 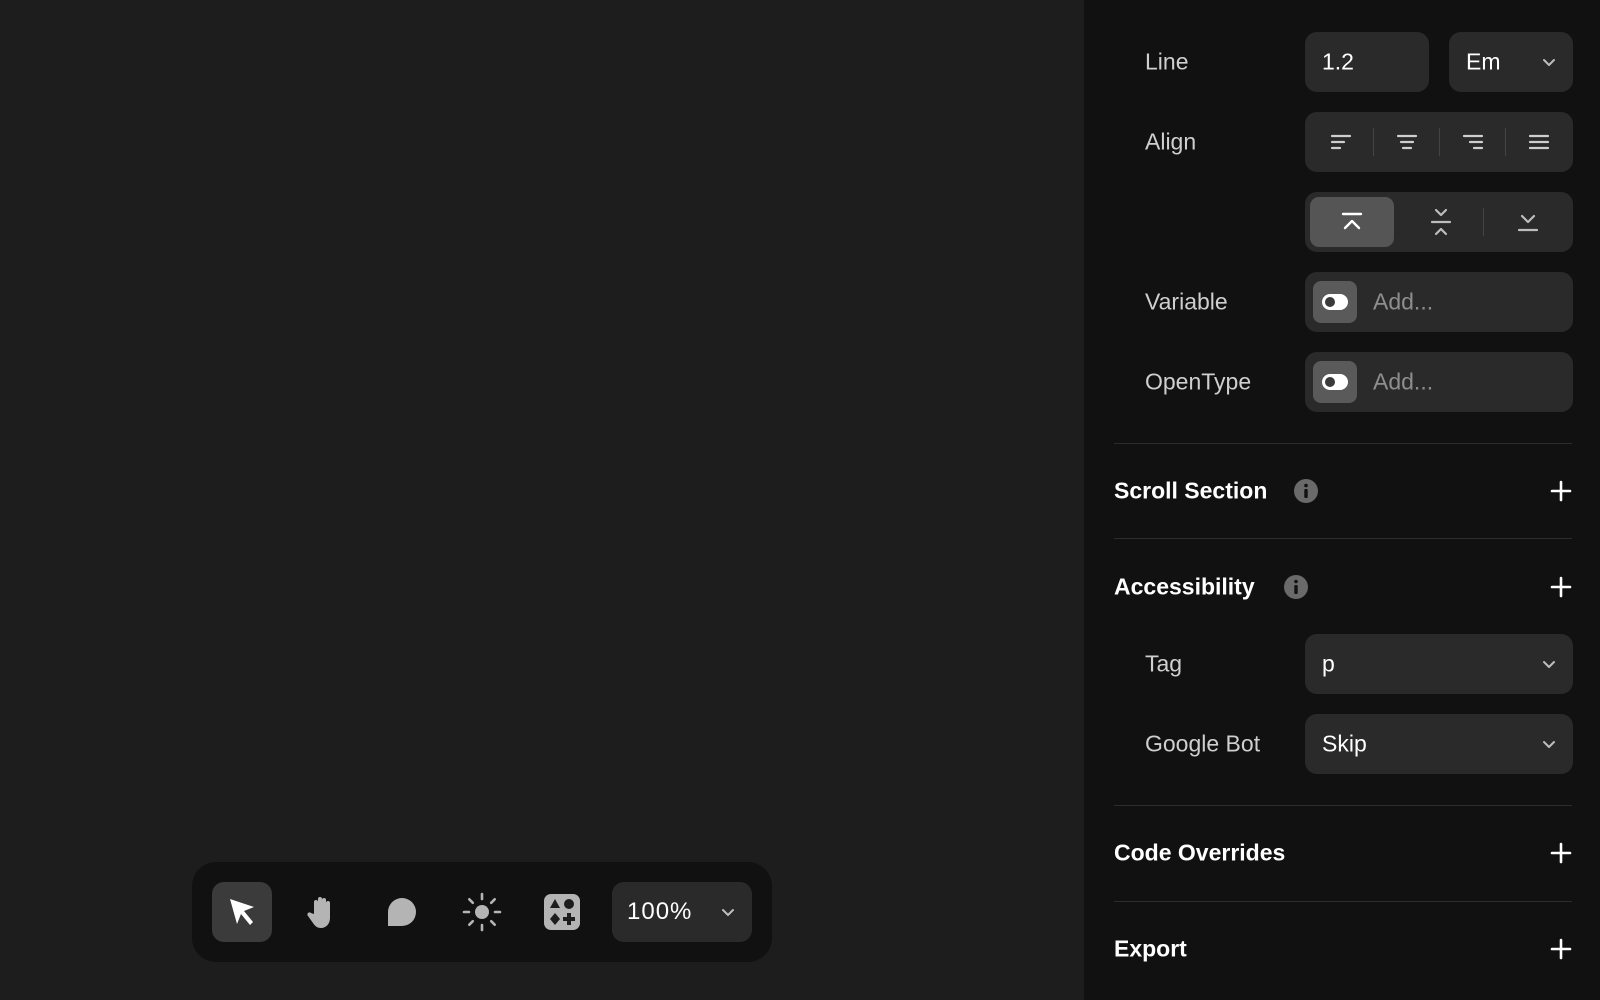 What do you see at coordinates (660, 911) in the screenshot?
I see `zoom-value: 100%` at bounding box center [660, 911].